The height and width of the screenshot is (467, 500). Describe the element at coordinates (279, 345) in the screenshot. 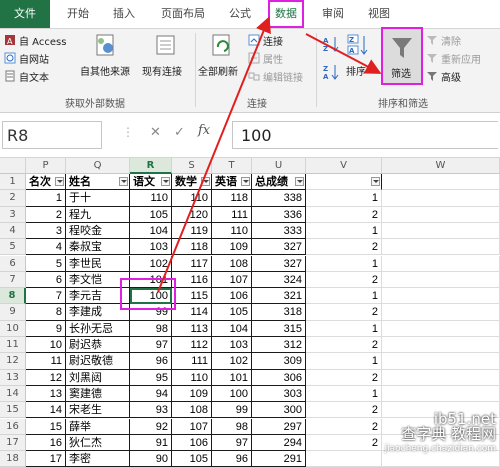

I see `table-cell: 312` at that location.